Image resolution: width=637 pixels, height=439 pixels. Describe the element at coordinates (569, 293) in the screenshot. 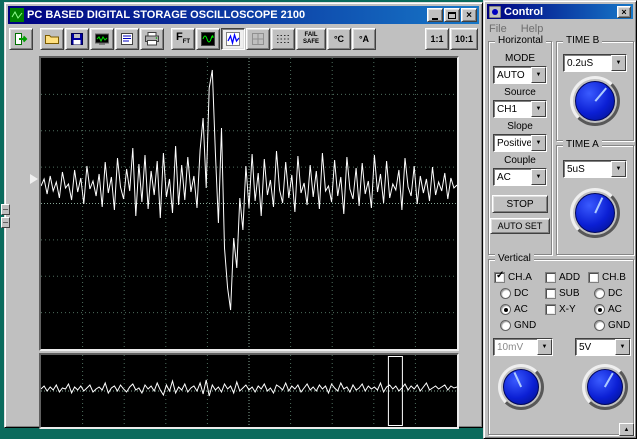

I see `sub-label: SUB` at that location.